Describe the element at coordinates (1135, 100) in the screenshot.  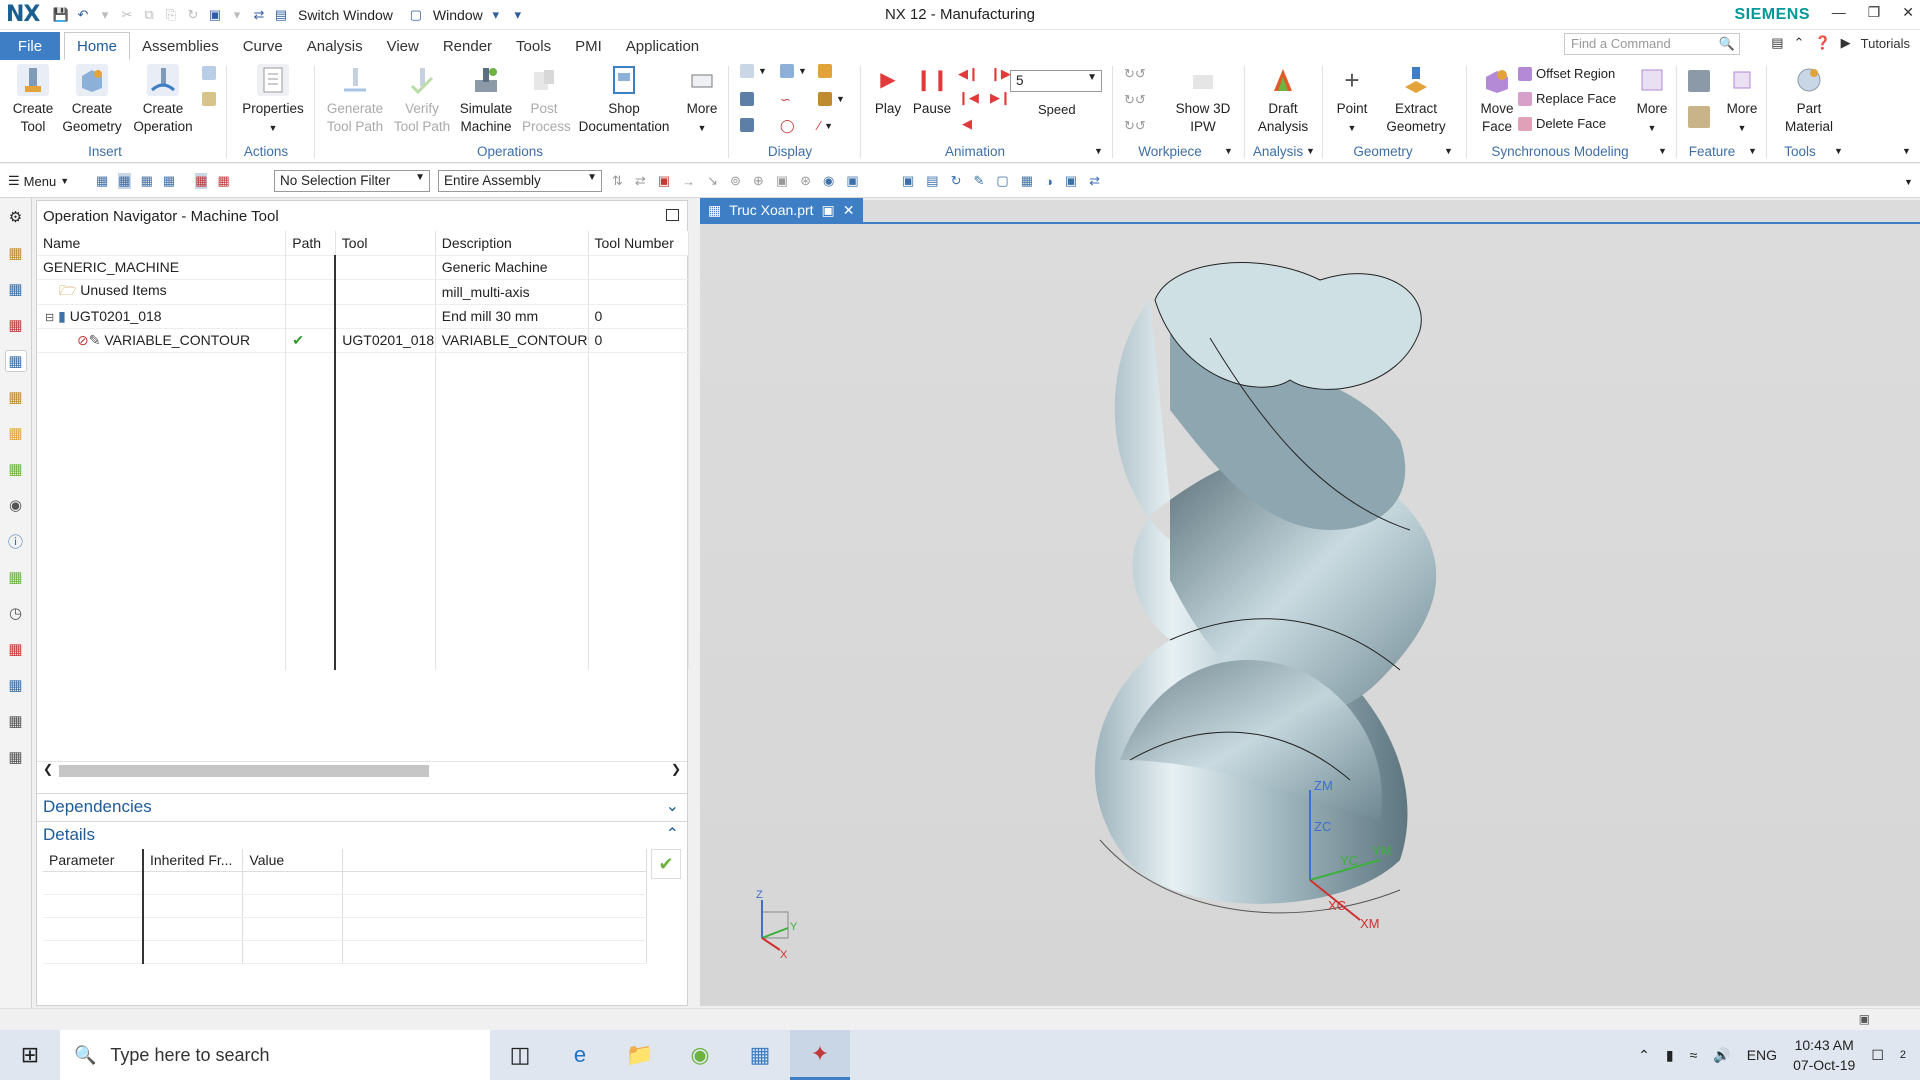
I see `workpiece-icon-2: ↻↺` at that location.